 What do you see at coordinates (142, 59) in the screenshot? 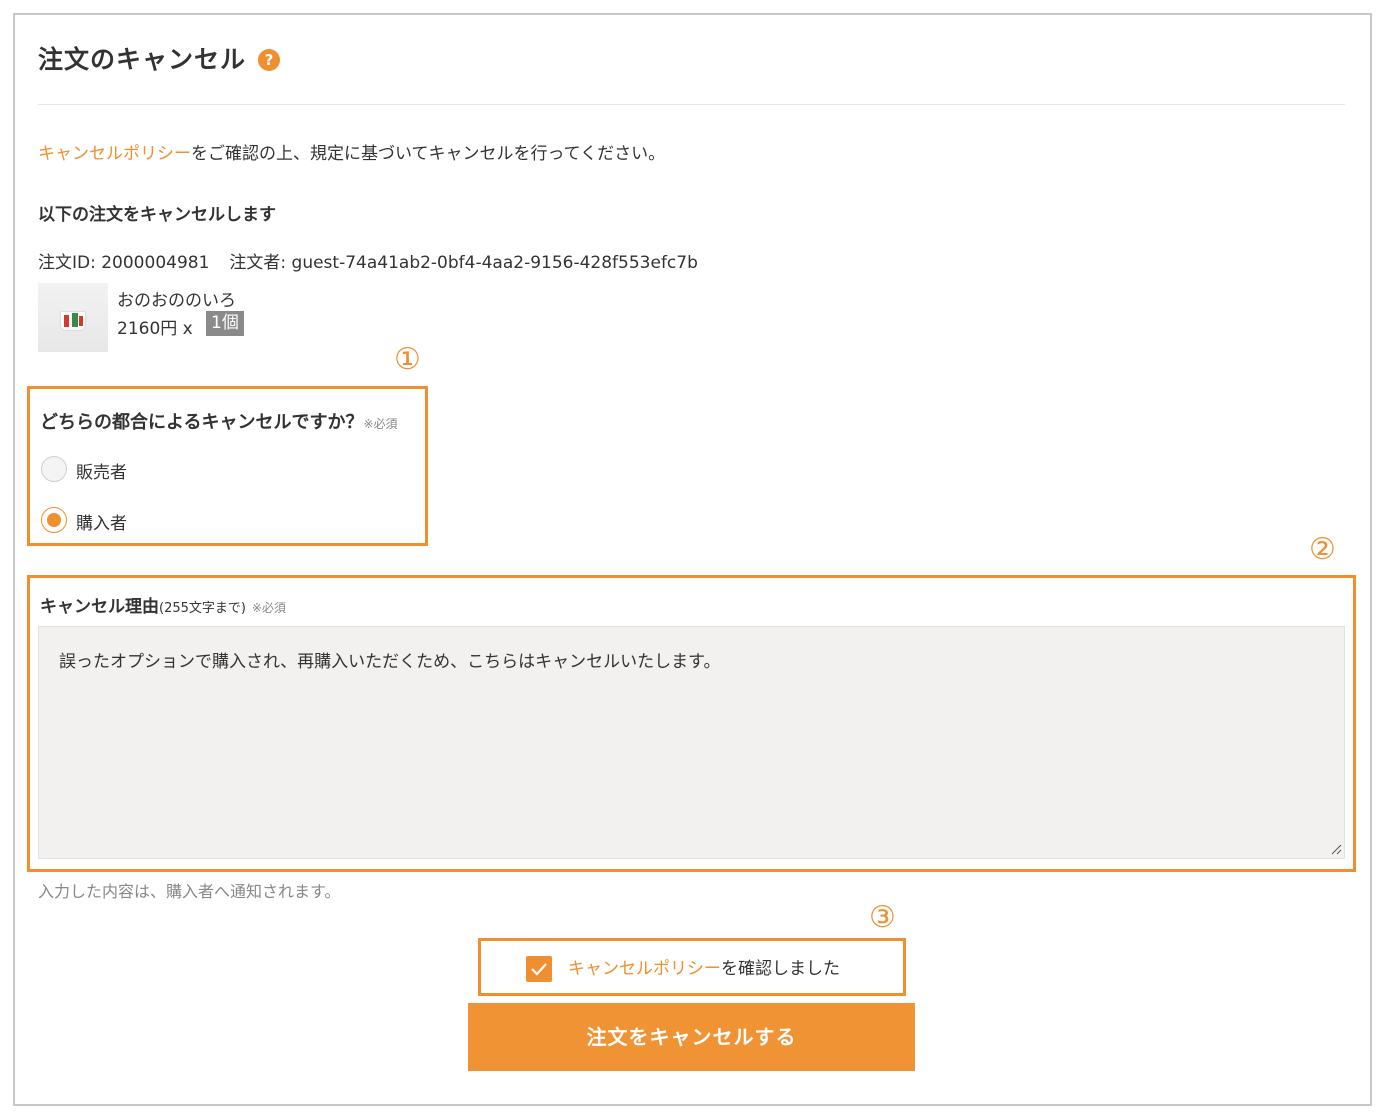
I see `page-title: 注文のキャンセル` at bounding box center [142, 59].